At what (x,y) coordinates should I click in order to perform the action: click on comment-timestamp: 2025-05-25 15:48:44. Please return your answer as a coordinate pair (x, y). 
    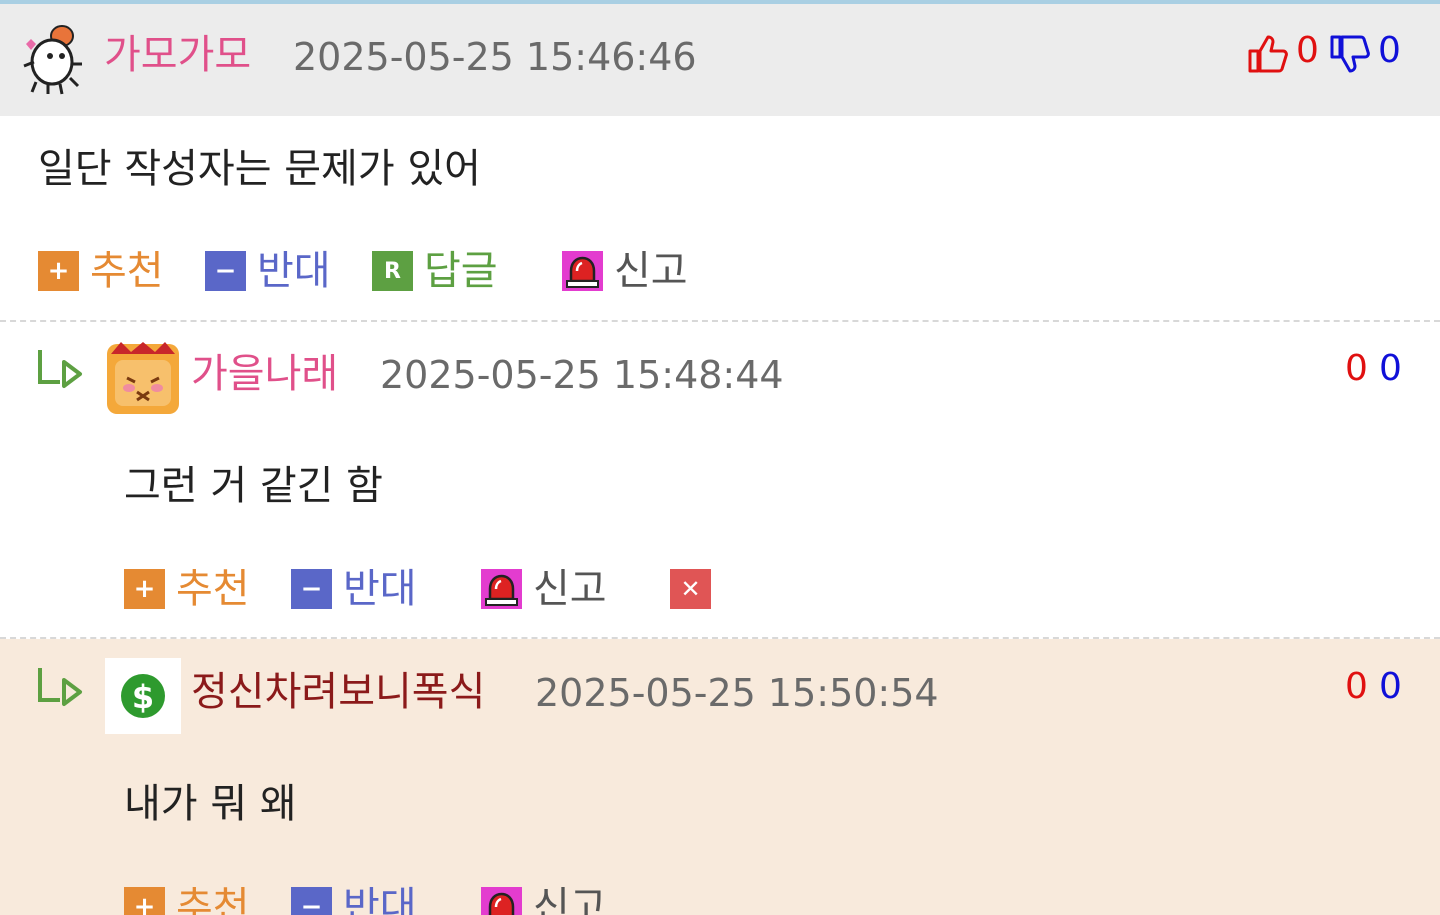
    Looking at the image, I should click on (582, 375).